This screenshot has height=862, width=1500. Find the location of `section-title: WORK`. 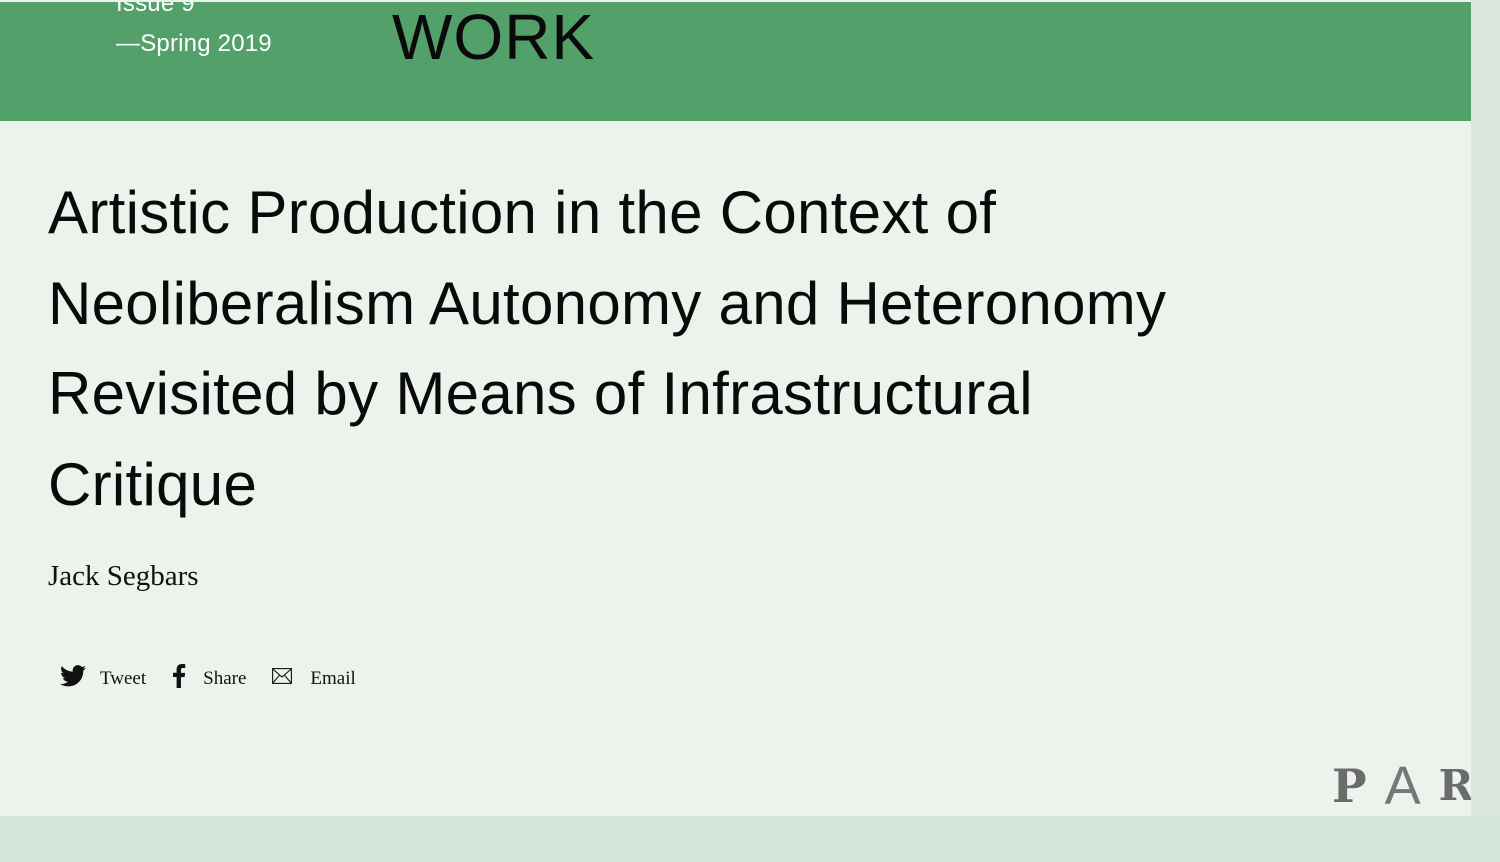

section-title: WORK is located at coordinates (493, 42).